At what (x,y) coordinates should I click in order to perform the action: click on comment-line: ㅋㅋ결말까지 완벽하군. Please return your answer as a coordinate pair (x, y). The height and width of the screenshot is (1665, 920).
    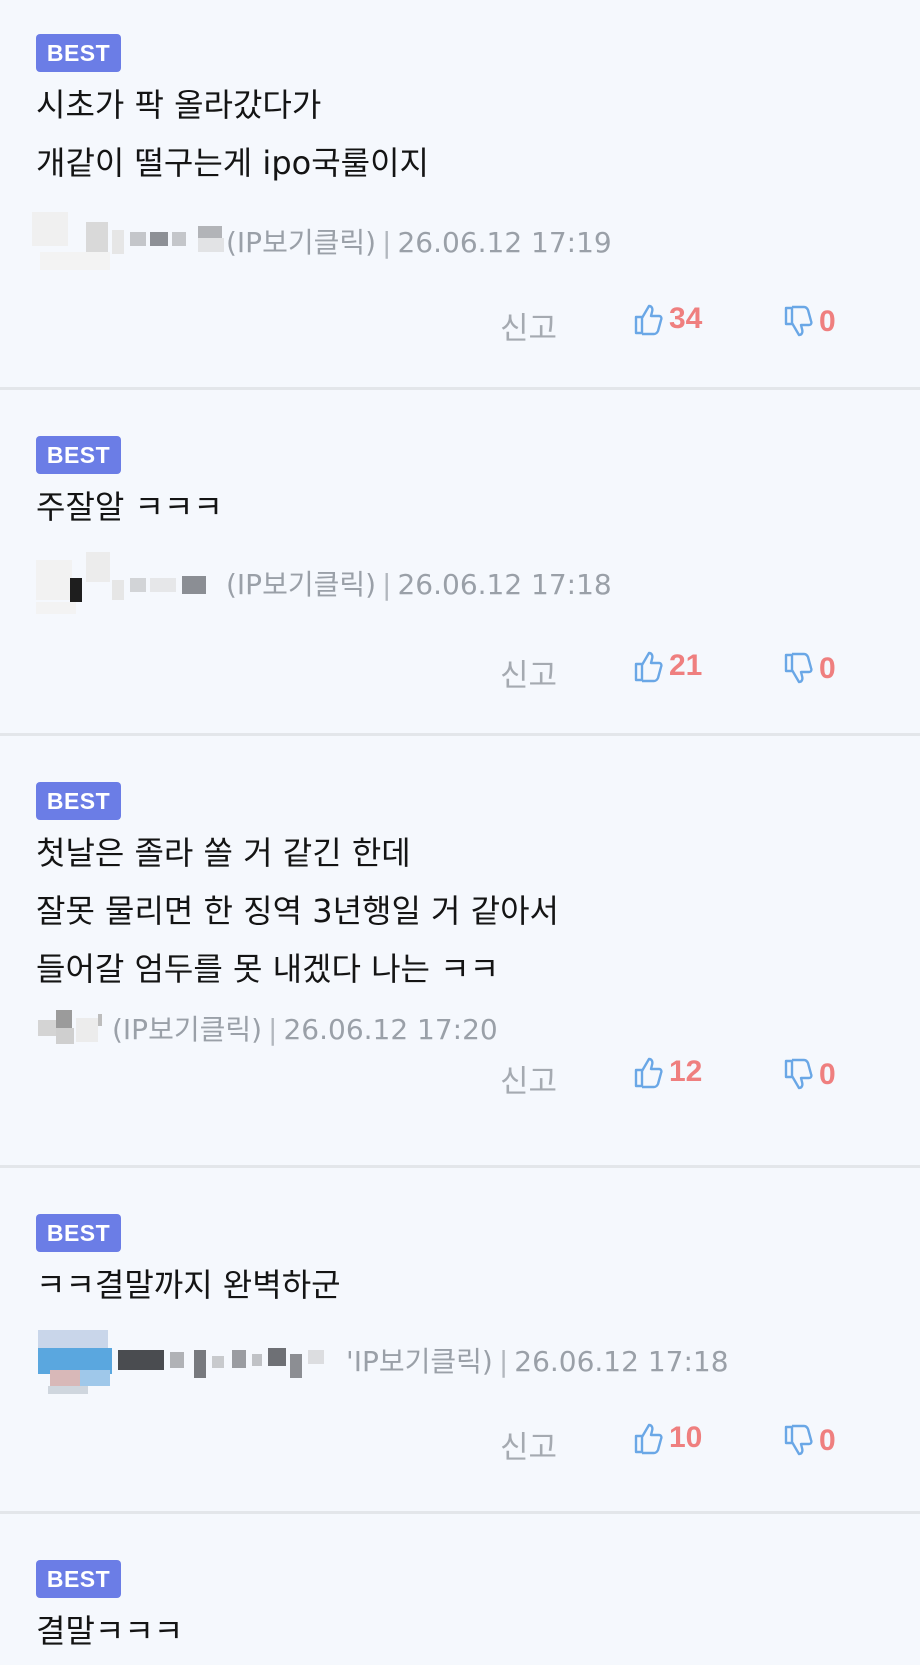
    Looking at the image, I should click on (188, 1285).